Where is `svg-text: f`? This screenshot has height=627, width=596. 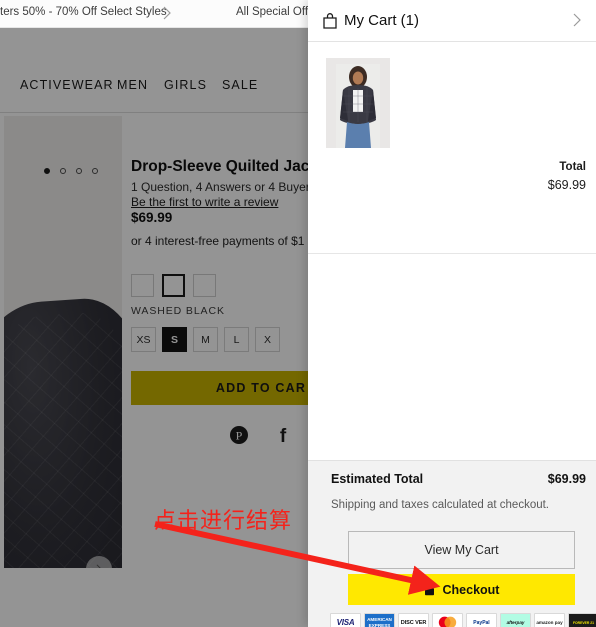 svg-text: f is located at coordinates (283, 435).